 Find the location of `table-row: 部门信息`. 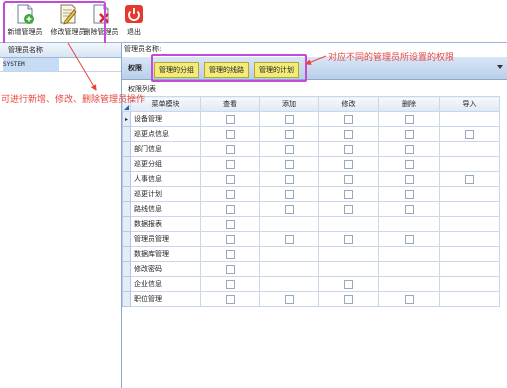

table-row: 部门信息 is located at coordinates (311, 149).